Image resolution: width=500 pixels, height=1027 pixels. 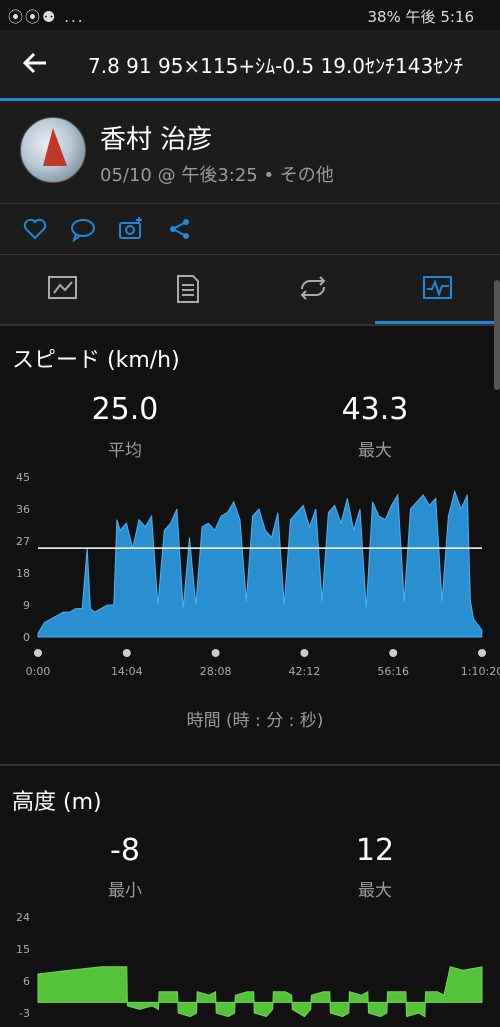 What do you see at coordinates (23, 917) in the screenshot?
I see `y-tick-label: 24` at bounding box center [23, 917].